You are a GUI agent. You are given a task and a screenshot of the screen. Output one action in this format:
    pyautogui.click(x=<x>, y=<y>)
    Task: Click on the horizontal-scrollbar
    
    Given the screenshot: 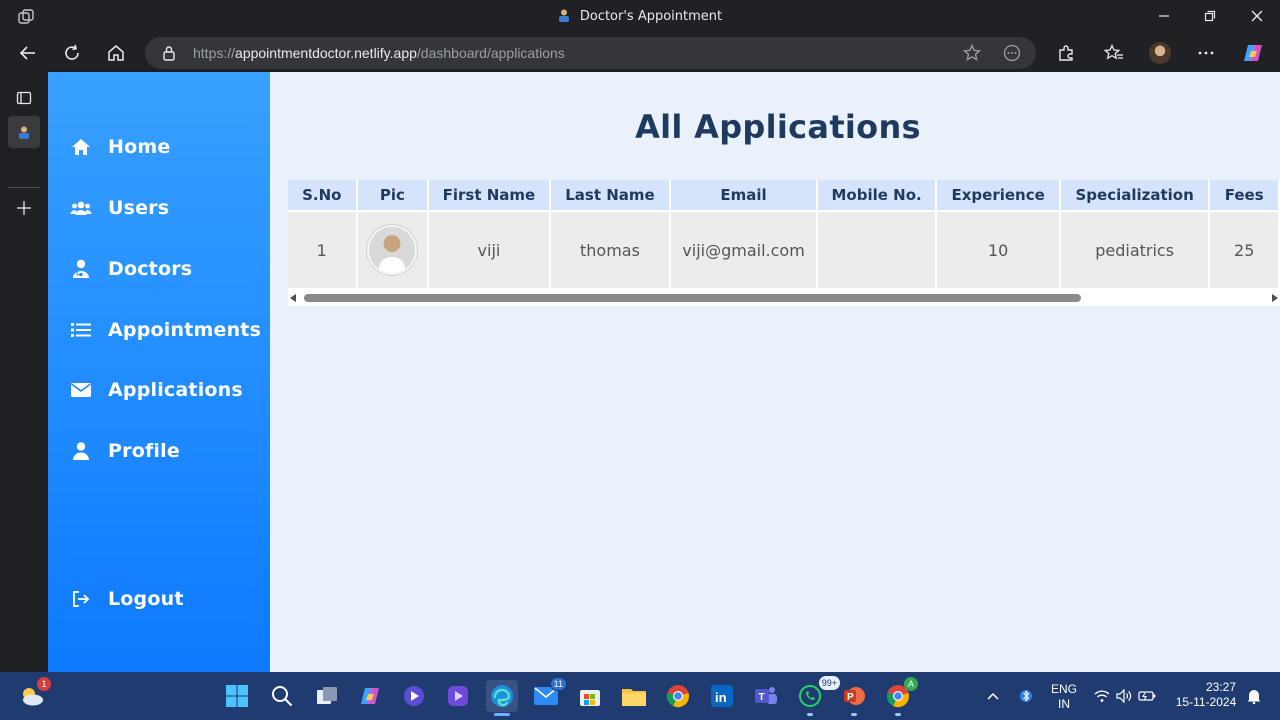 What is the action you would take?
    pyautogui.click(x=784, y=298)
    